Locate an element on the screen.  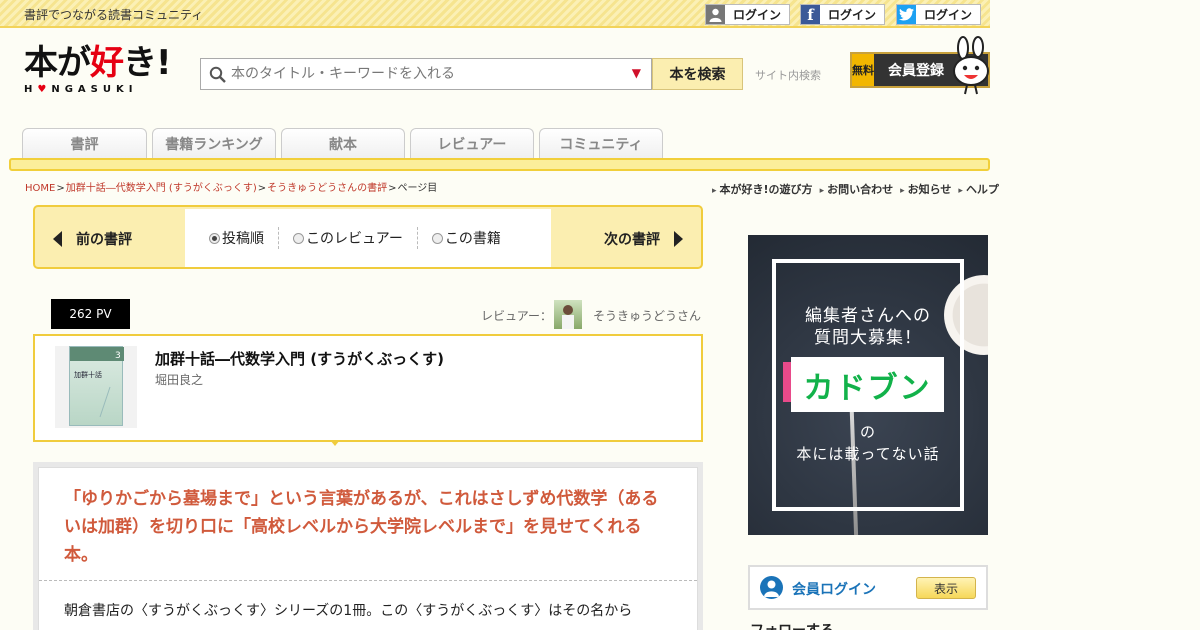
register-label: 会員登録 is located at coordinates (916, 71).